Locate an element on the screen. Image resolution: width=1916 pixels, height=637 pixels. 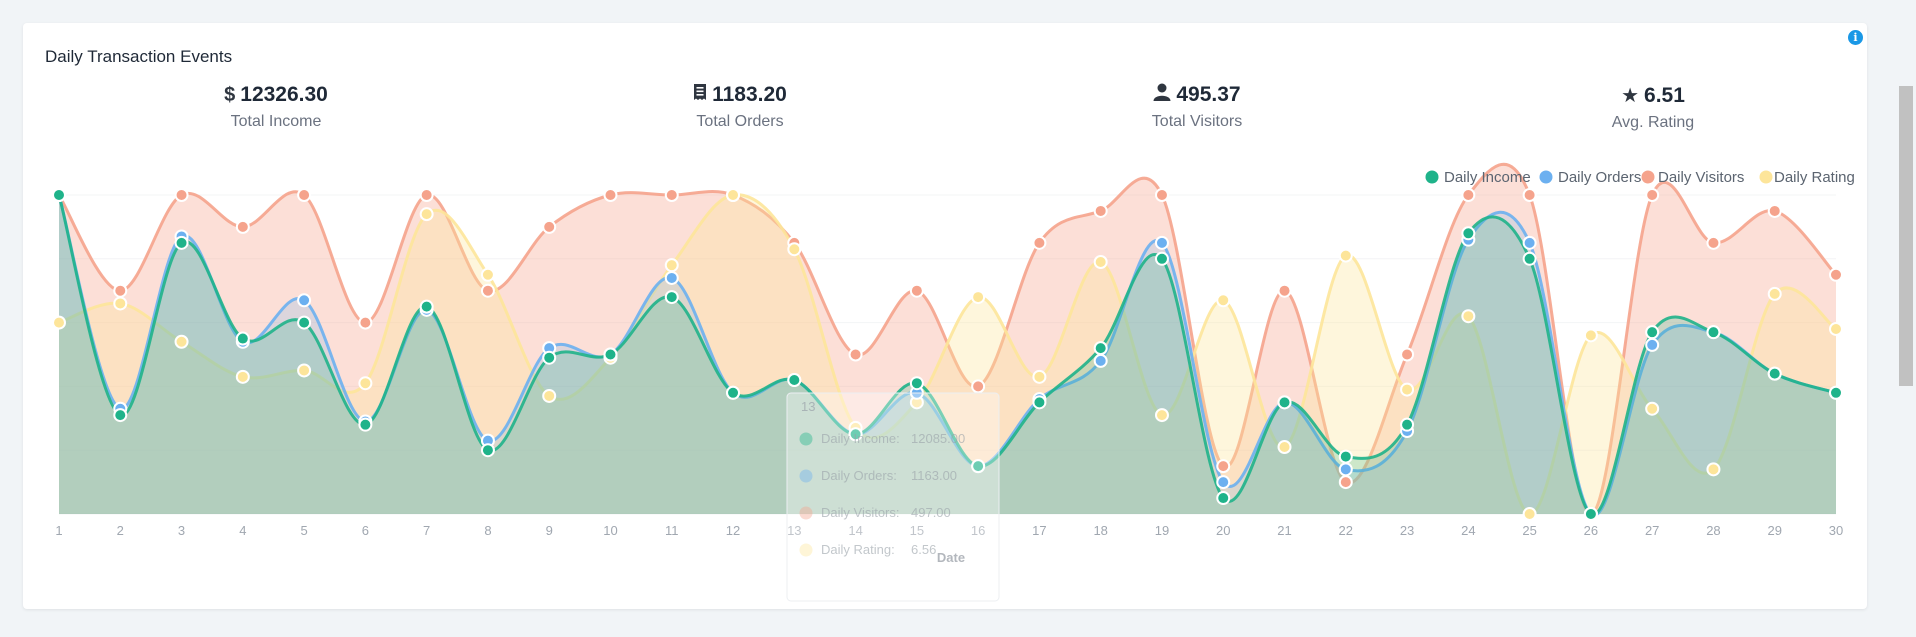
x-tick-label: 24 is located at coordinates (1468, 530).